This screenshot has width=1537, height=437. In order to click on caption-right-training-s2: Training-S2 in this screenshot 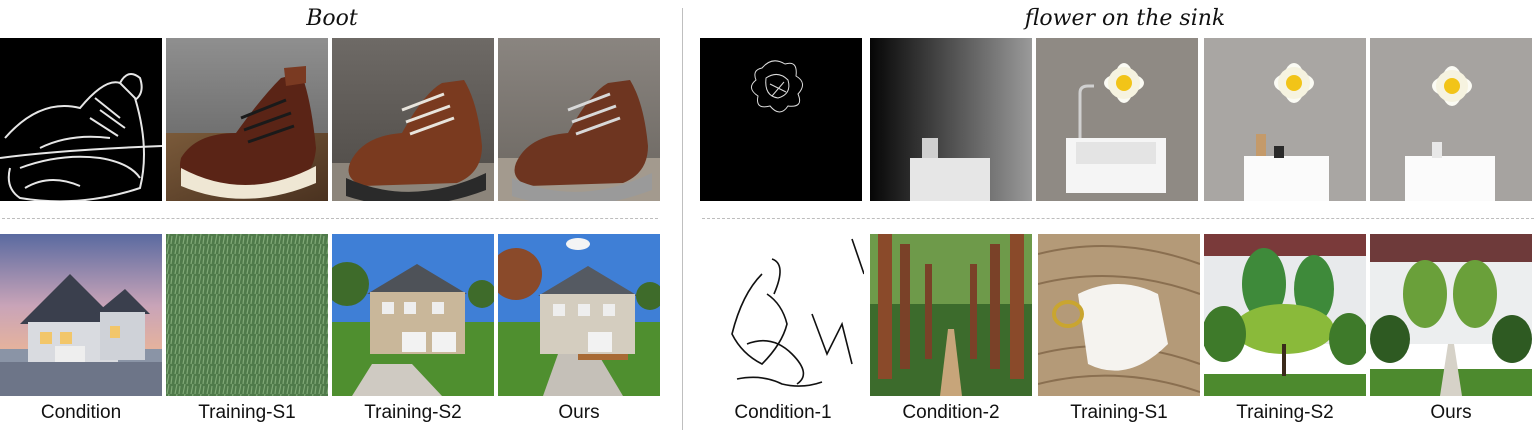, I will do `click(1285, 412)`.